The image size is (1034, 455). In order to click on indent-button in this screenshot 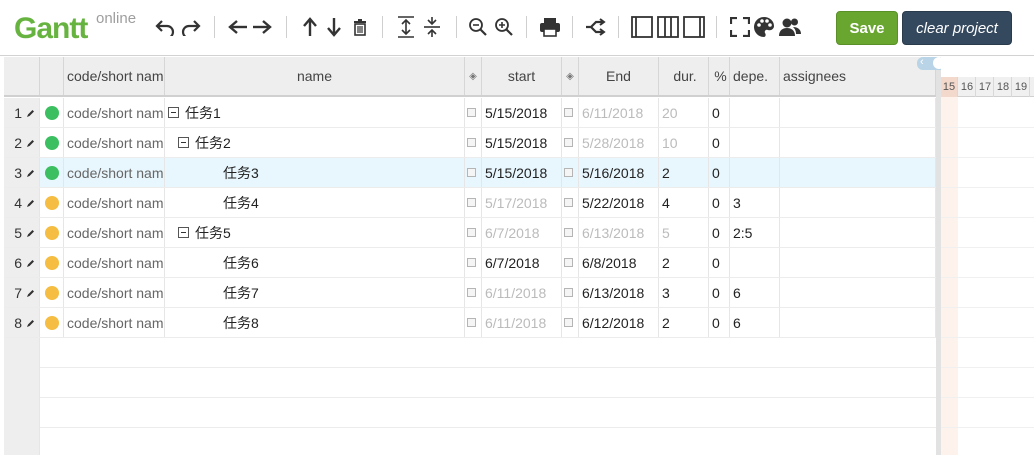, I will do `click(262, 27)`.